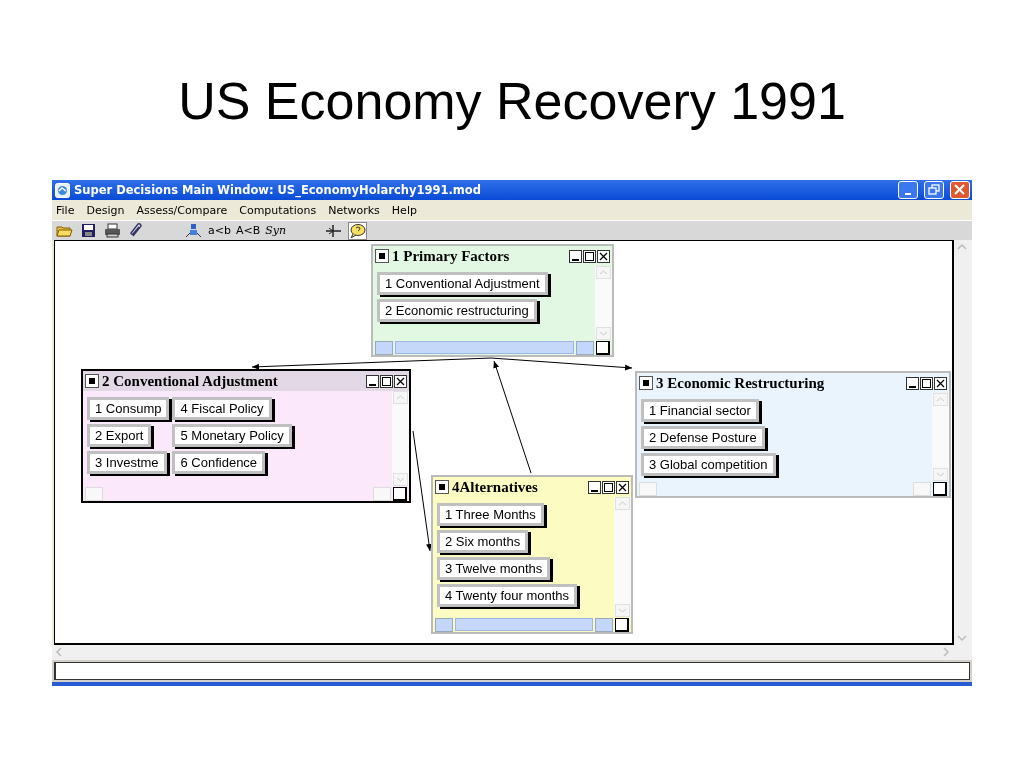 This screenshot has width=1024, height=768. Describe the element at coordinates (190, 381) in the screenshot. I see `cluster-title: 2 Conventional Adjustment` at that location.